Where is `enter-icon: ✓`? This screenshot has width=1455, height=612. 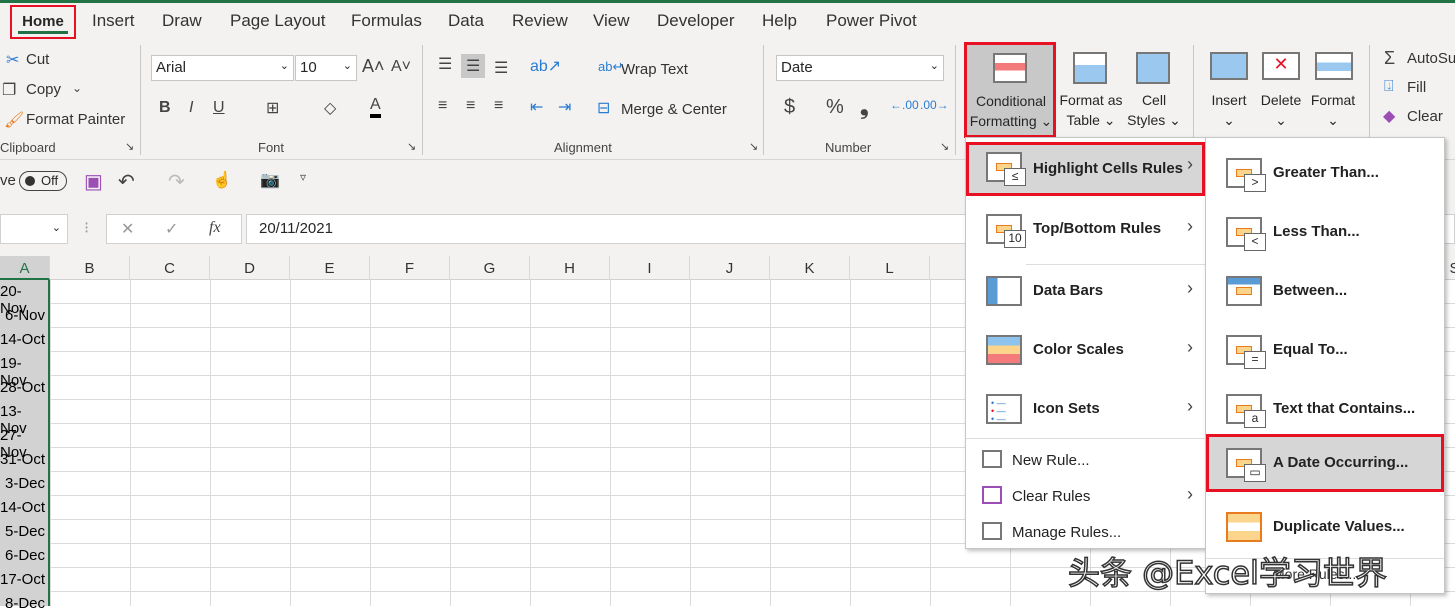
enter-icon: ✓ is located at coordinates (171, 229).